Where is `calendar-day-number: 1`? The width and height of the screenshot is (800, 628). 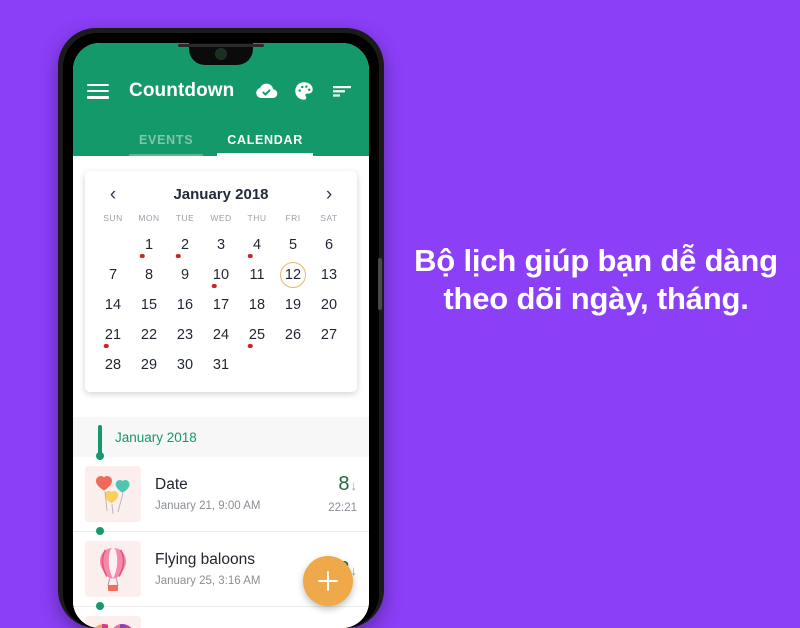 calendar-day-number: 1 is located at coordinates (149, 245).